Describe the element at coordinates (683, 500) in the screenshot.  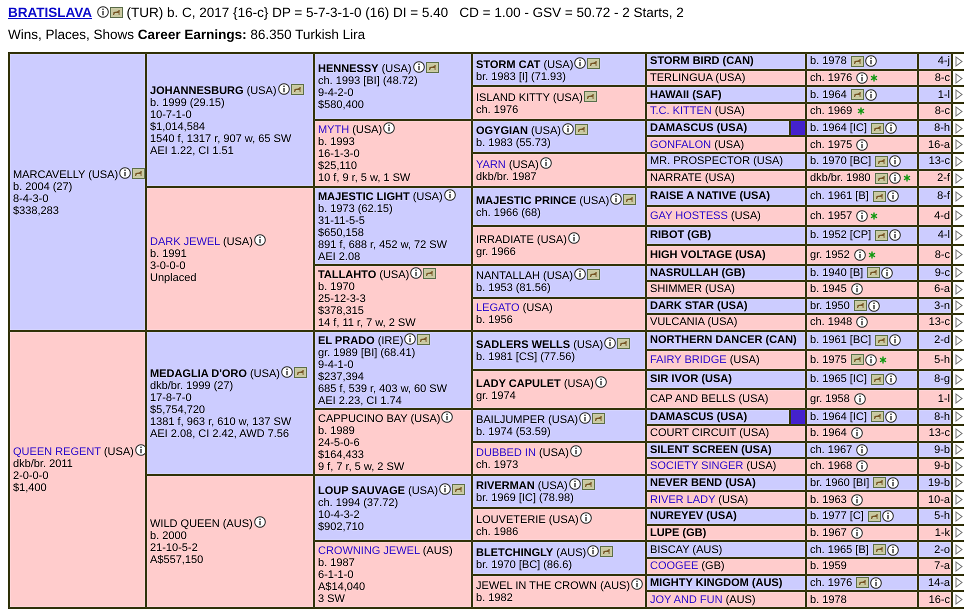
I see `horse-name: RIVER LADY` at that location.